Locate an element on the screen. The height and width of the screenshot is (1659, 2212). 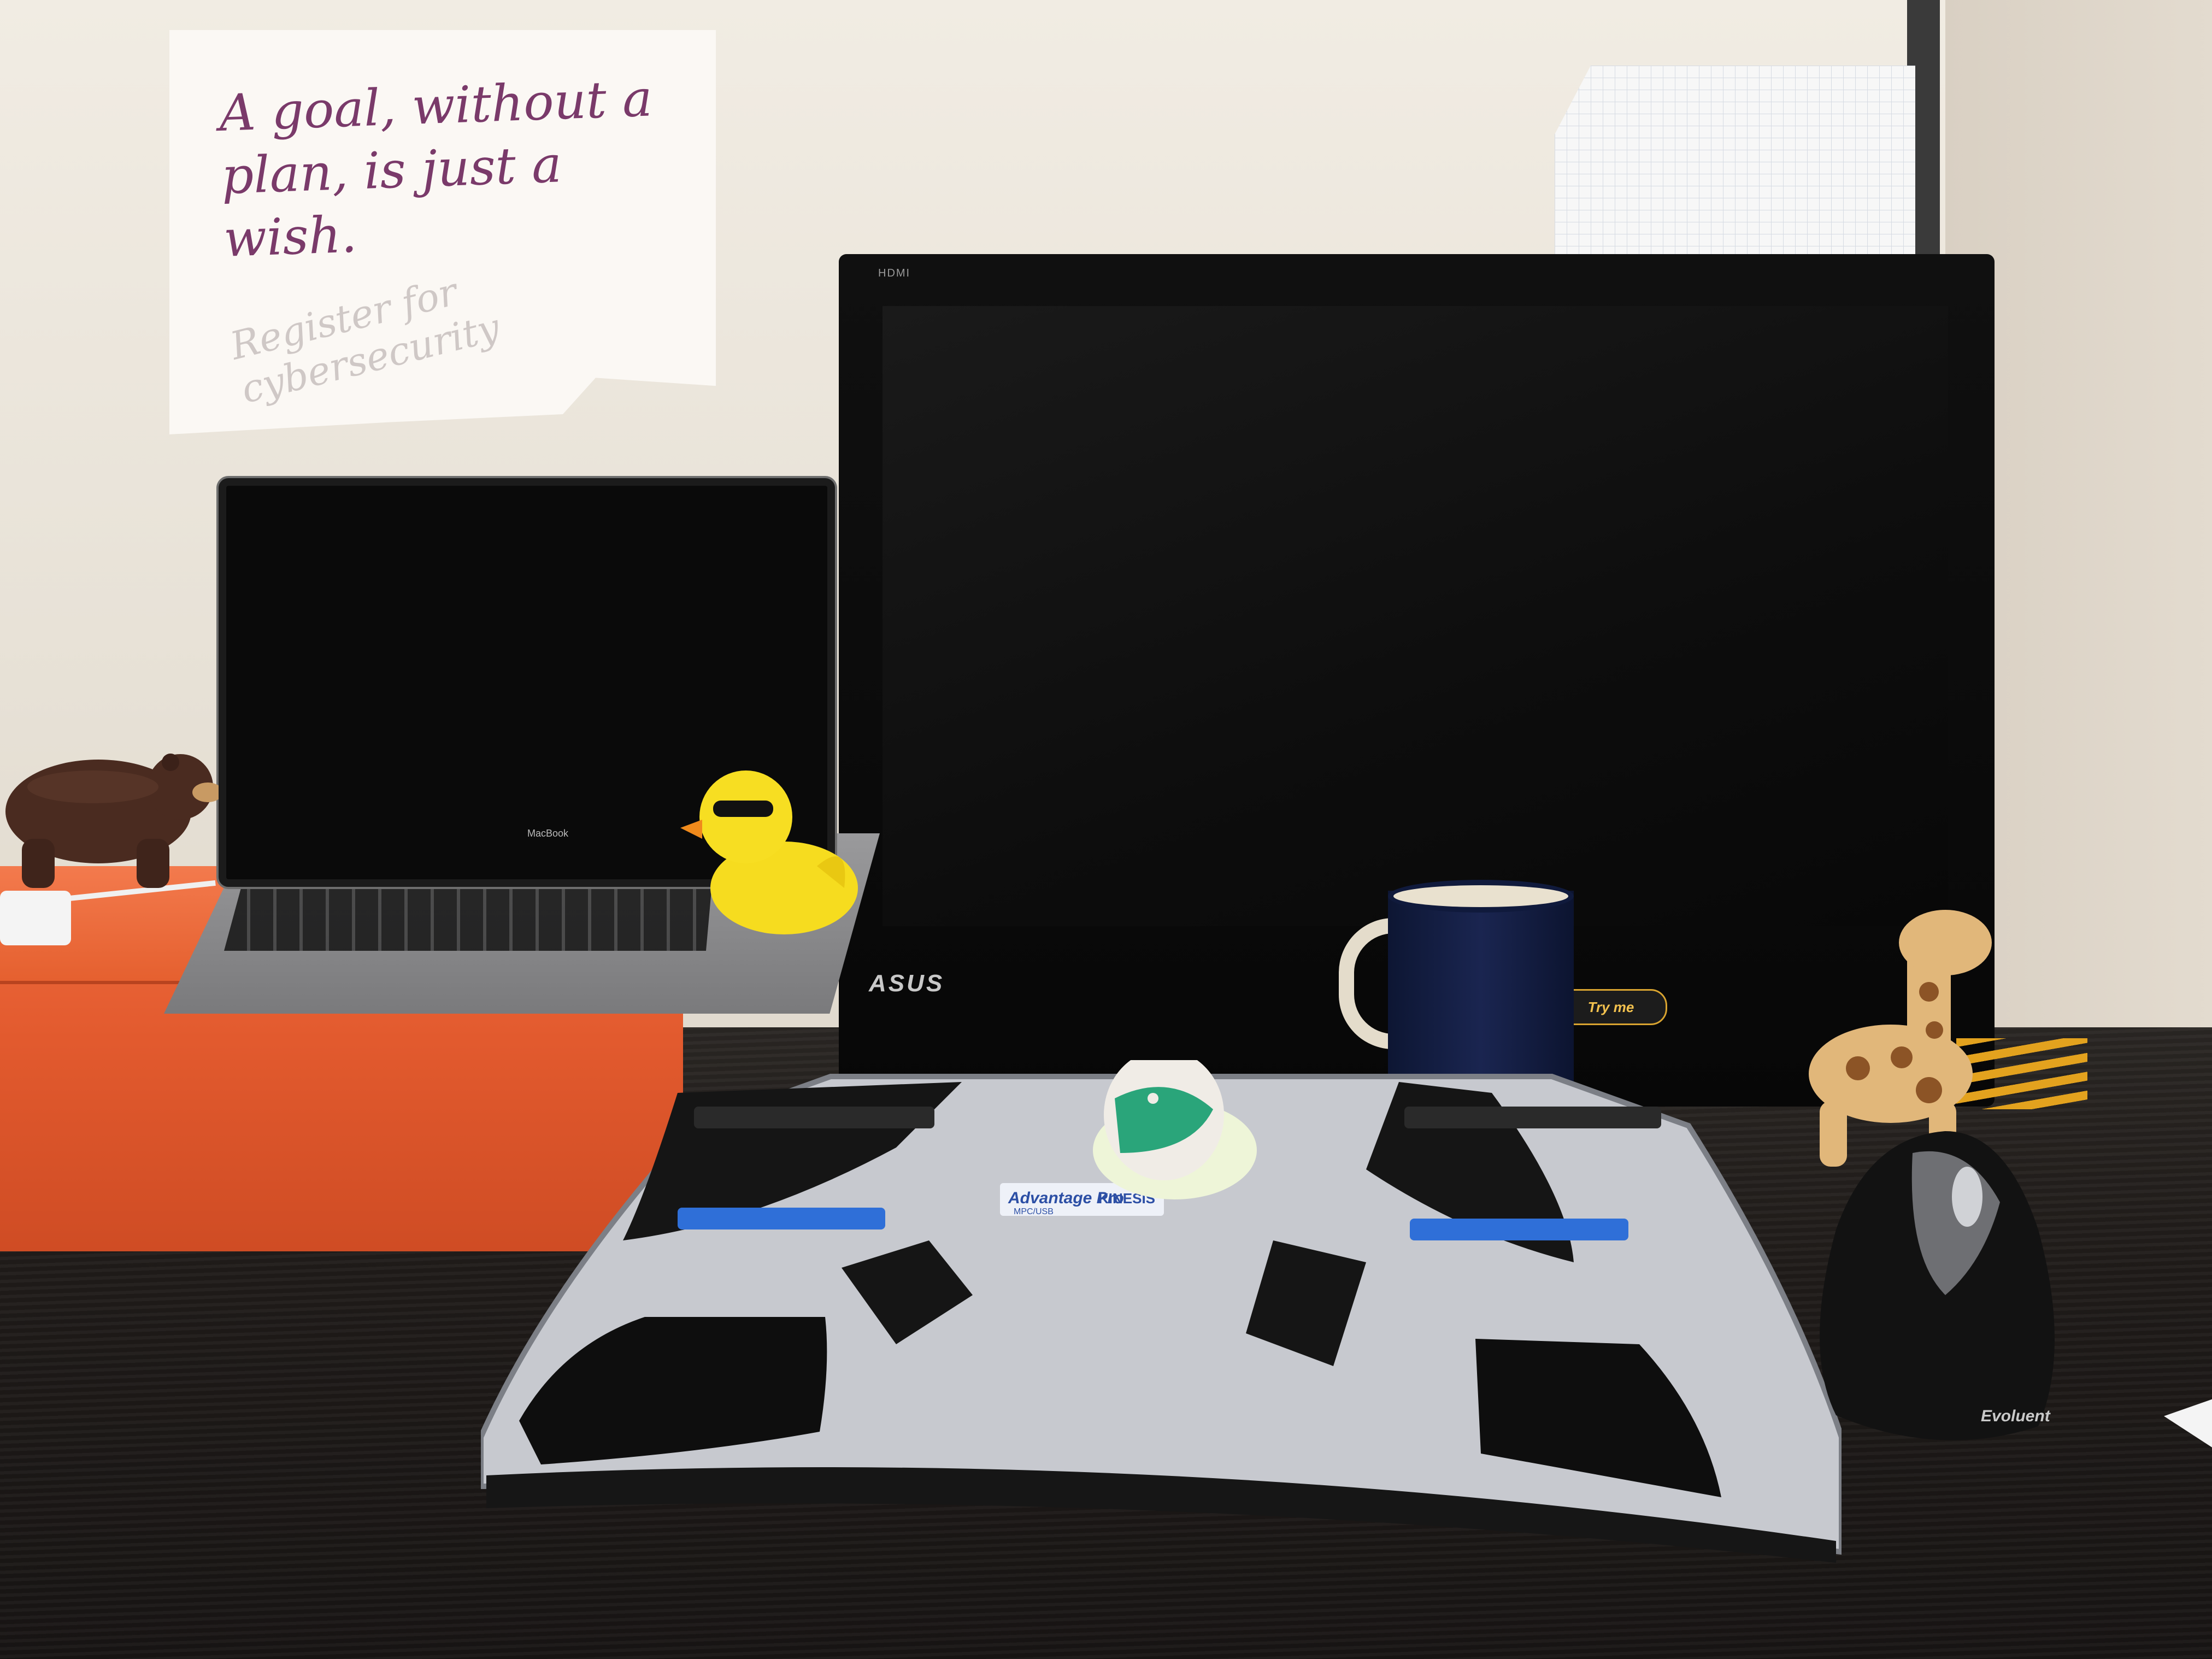
home-row-left is located at coordinates (781, 1218).